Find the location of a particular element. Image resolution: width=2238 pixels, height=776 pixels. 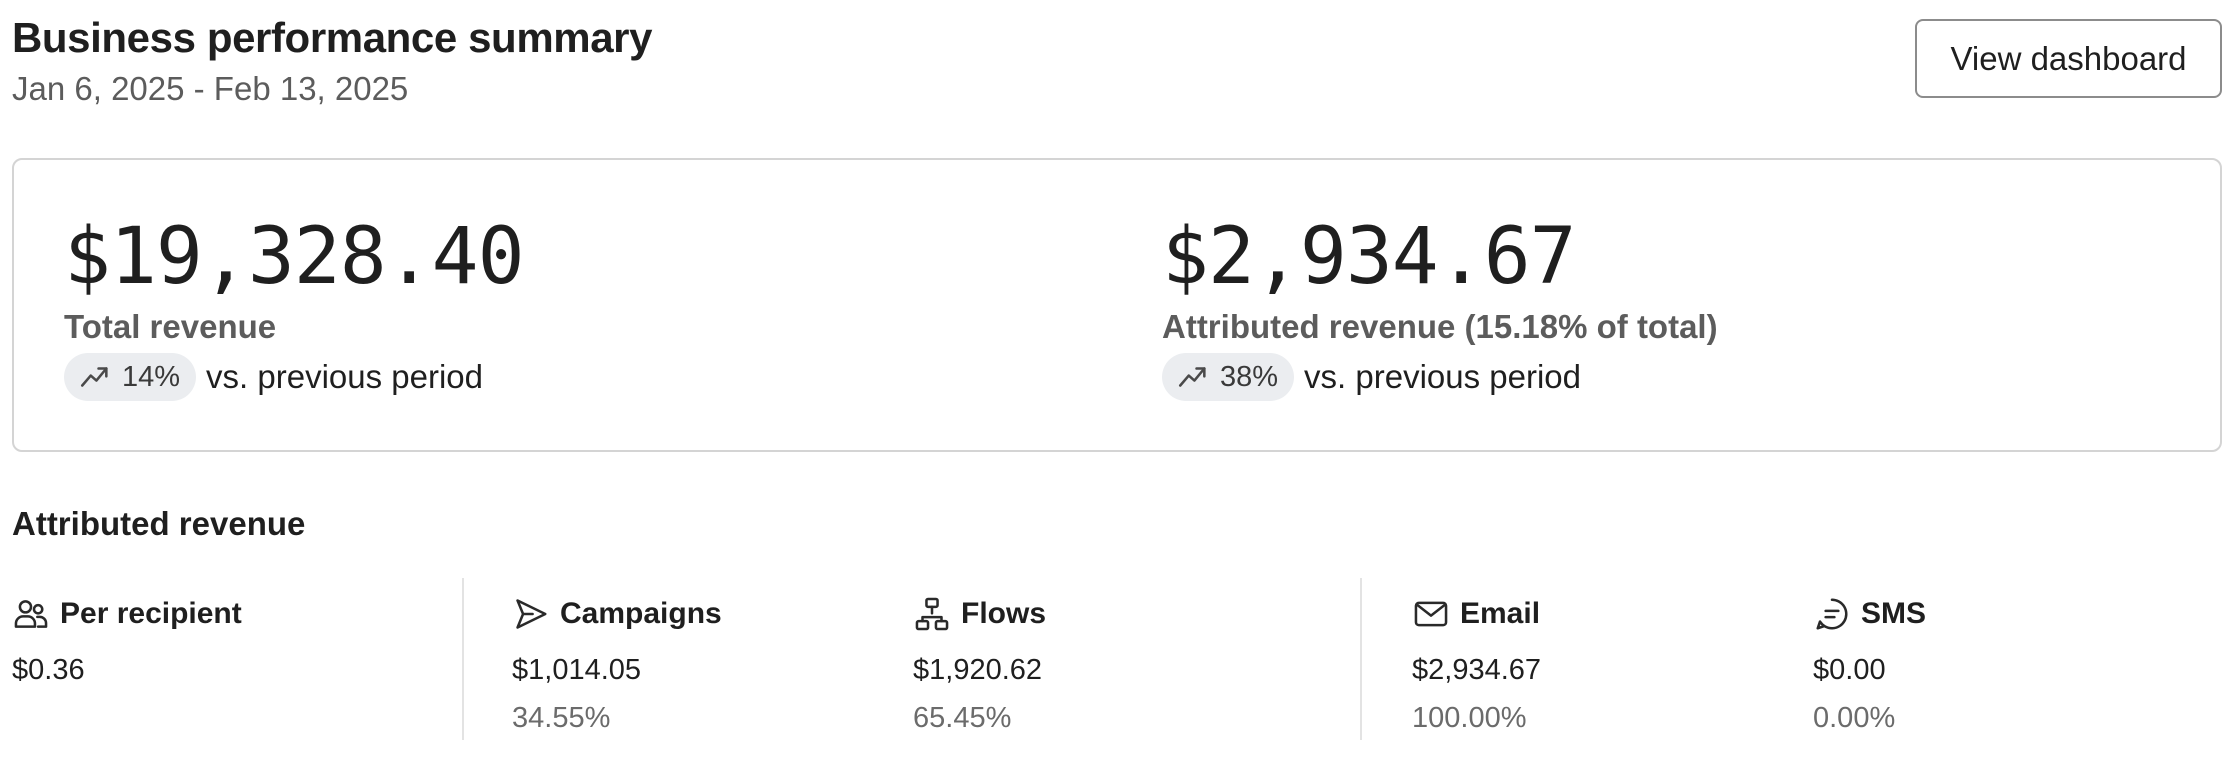

send-icon is located at coordinates (531, 614).